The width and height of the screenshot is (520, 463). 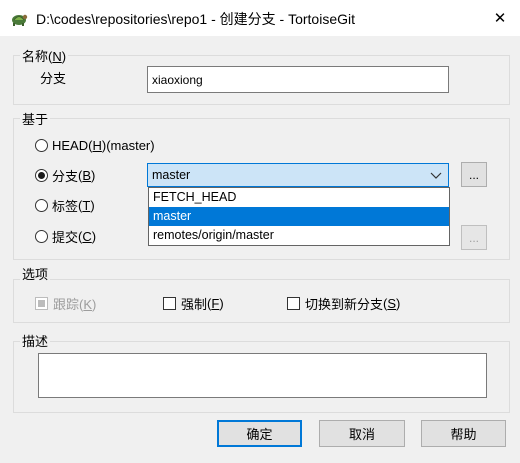 What do you see at coordinates (35, 273) in the screenshot?
I see `options-group-label: 选项` at bounding box center [35, 273].